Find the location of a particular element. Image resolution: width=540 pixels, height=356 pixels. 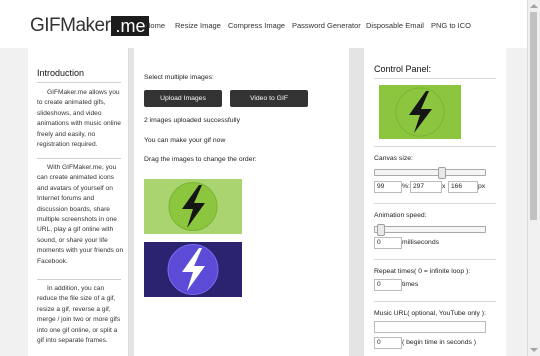

canvas-scale-input: 99 is located at coordinates (388, 187).